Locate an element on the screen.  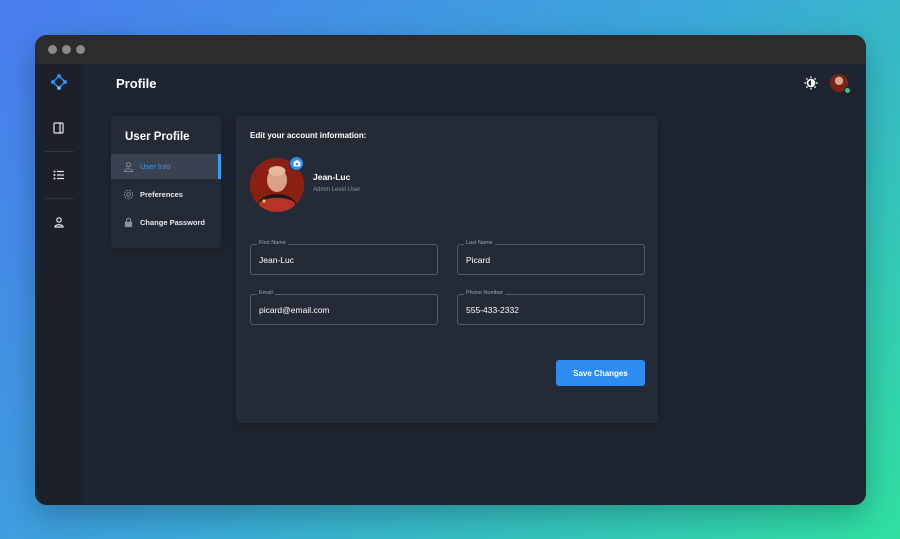
last-name-label: Last Name is located at coordinates (479, 243).